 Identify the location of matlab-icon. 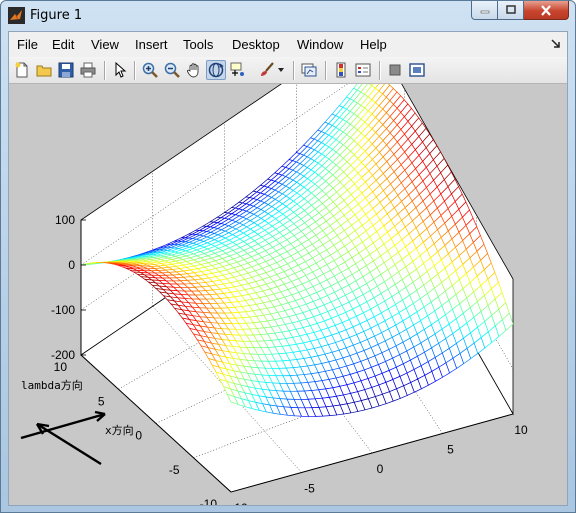
(16, 15).